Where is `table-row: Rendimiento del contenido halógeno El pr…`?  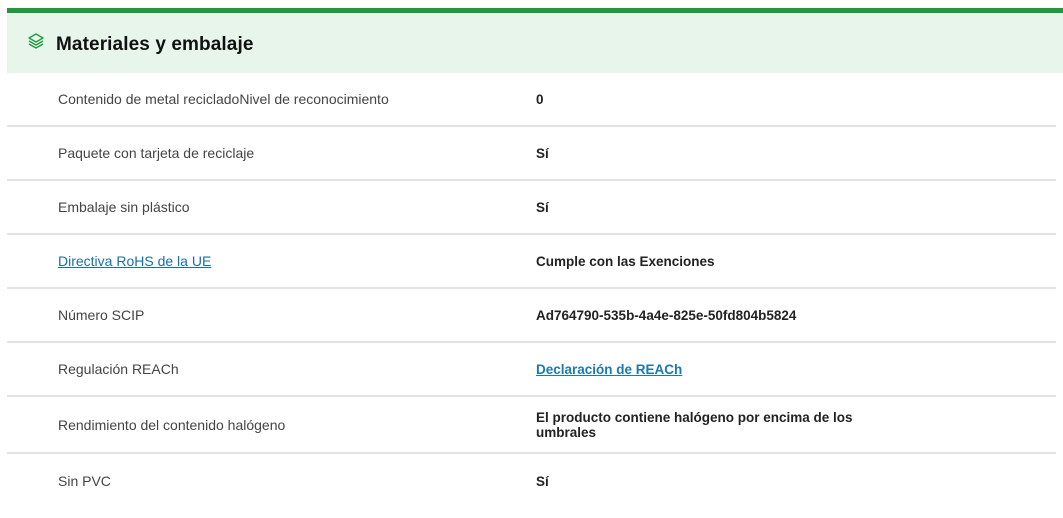 table-row: Rendimiento del contenido halógeno El pr… is located at coordinates (531, 425).